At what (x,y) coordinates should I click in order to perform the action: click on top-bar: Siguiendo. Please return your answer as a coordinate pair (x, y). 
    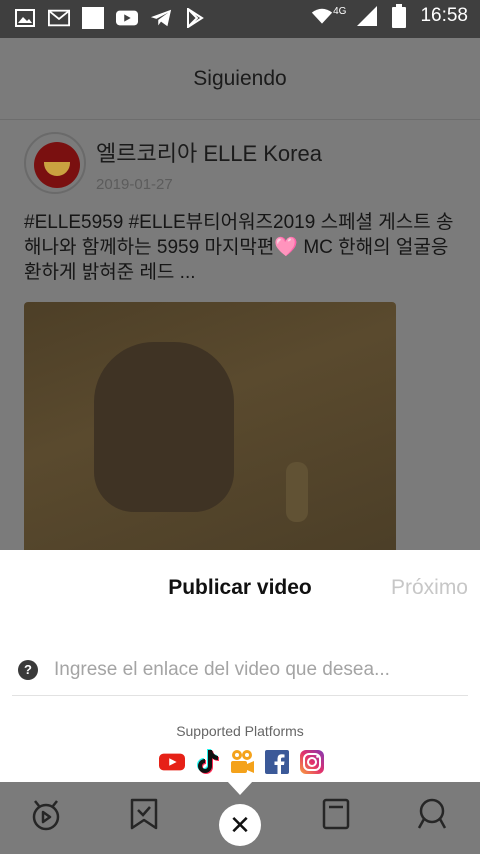
    Looking at the image, I should click on (240, 79).